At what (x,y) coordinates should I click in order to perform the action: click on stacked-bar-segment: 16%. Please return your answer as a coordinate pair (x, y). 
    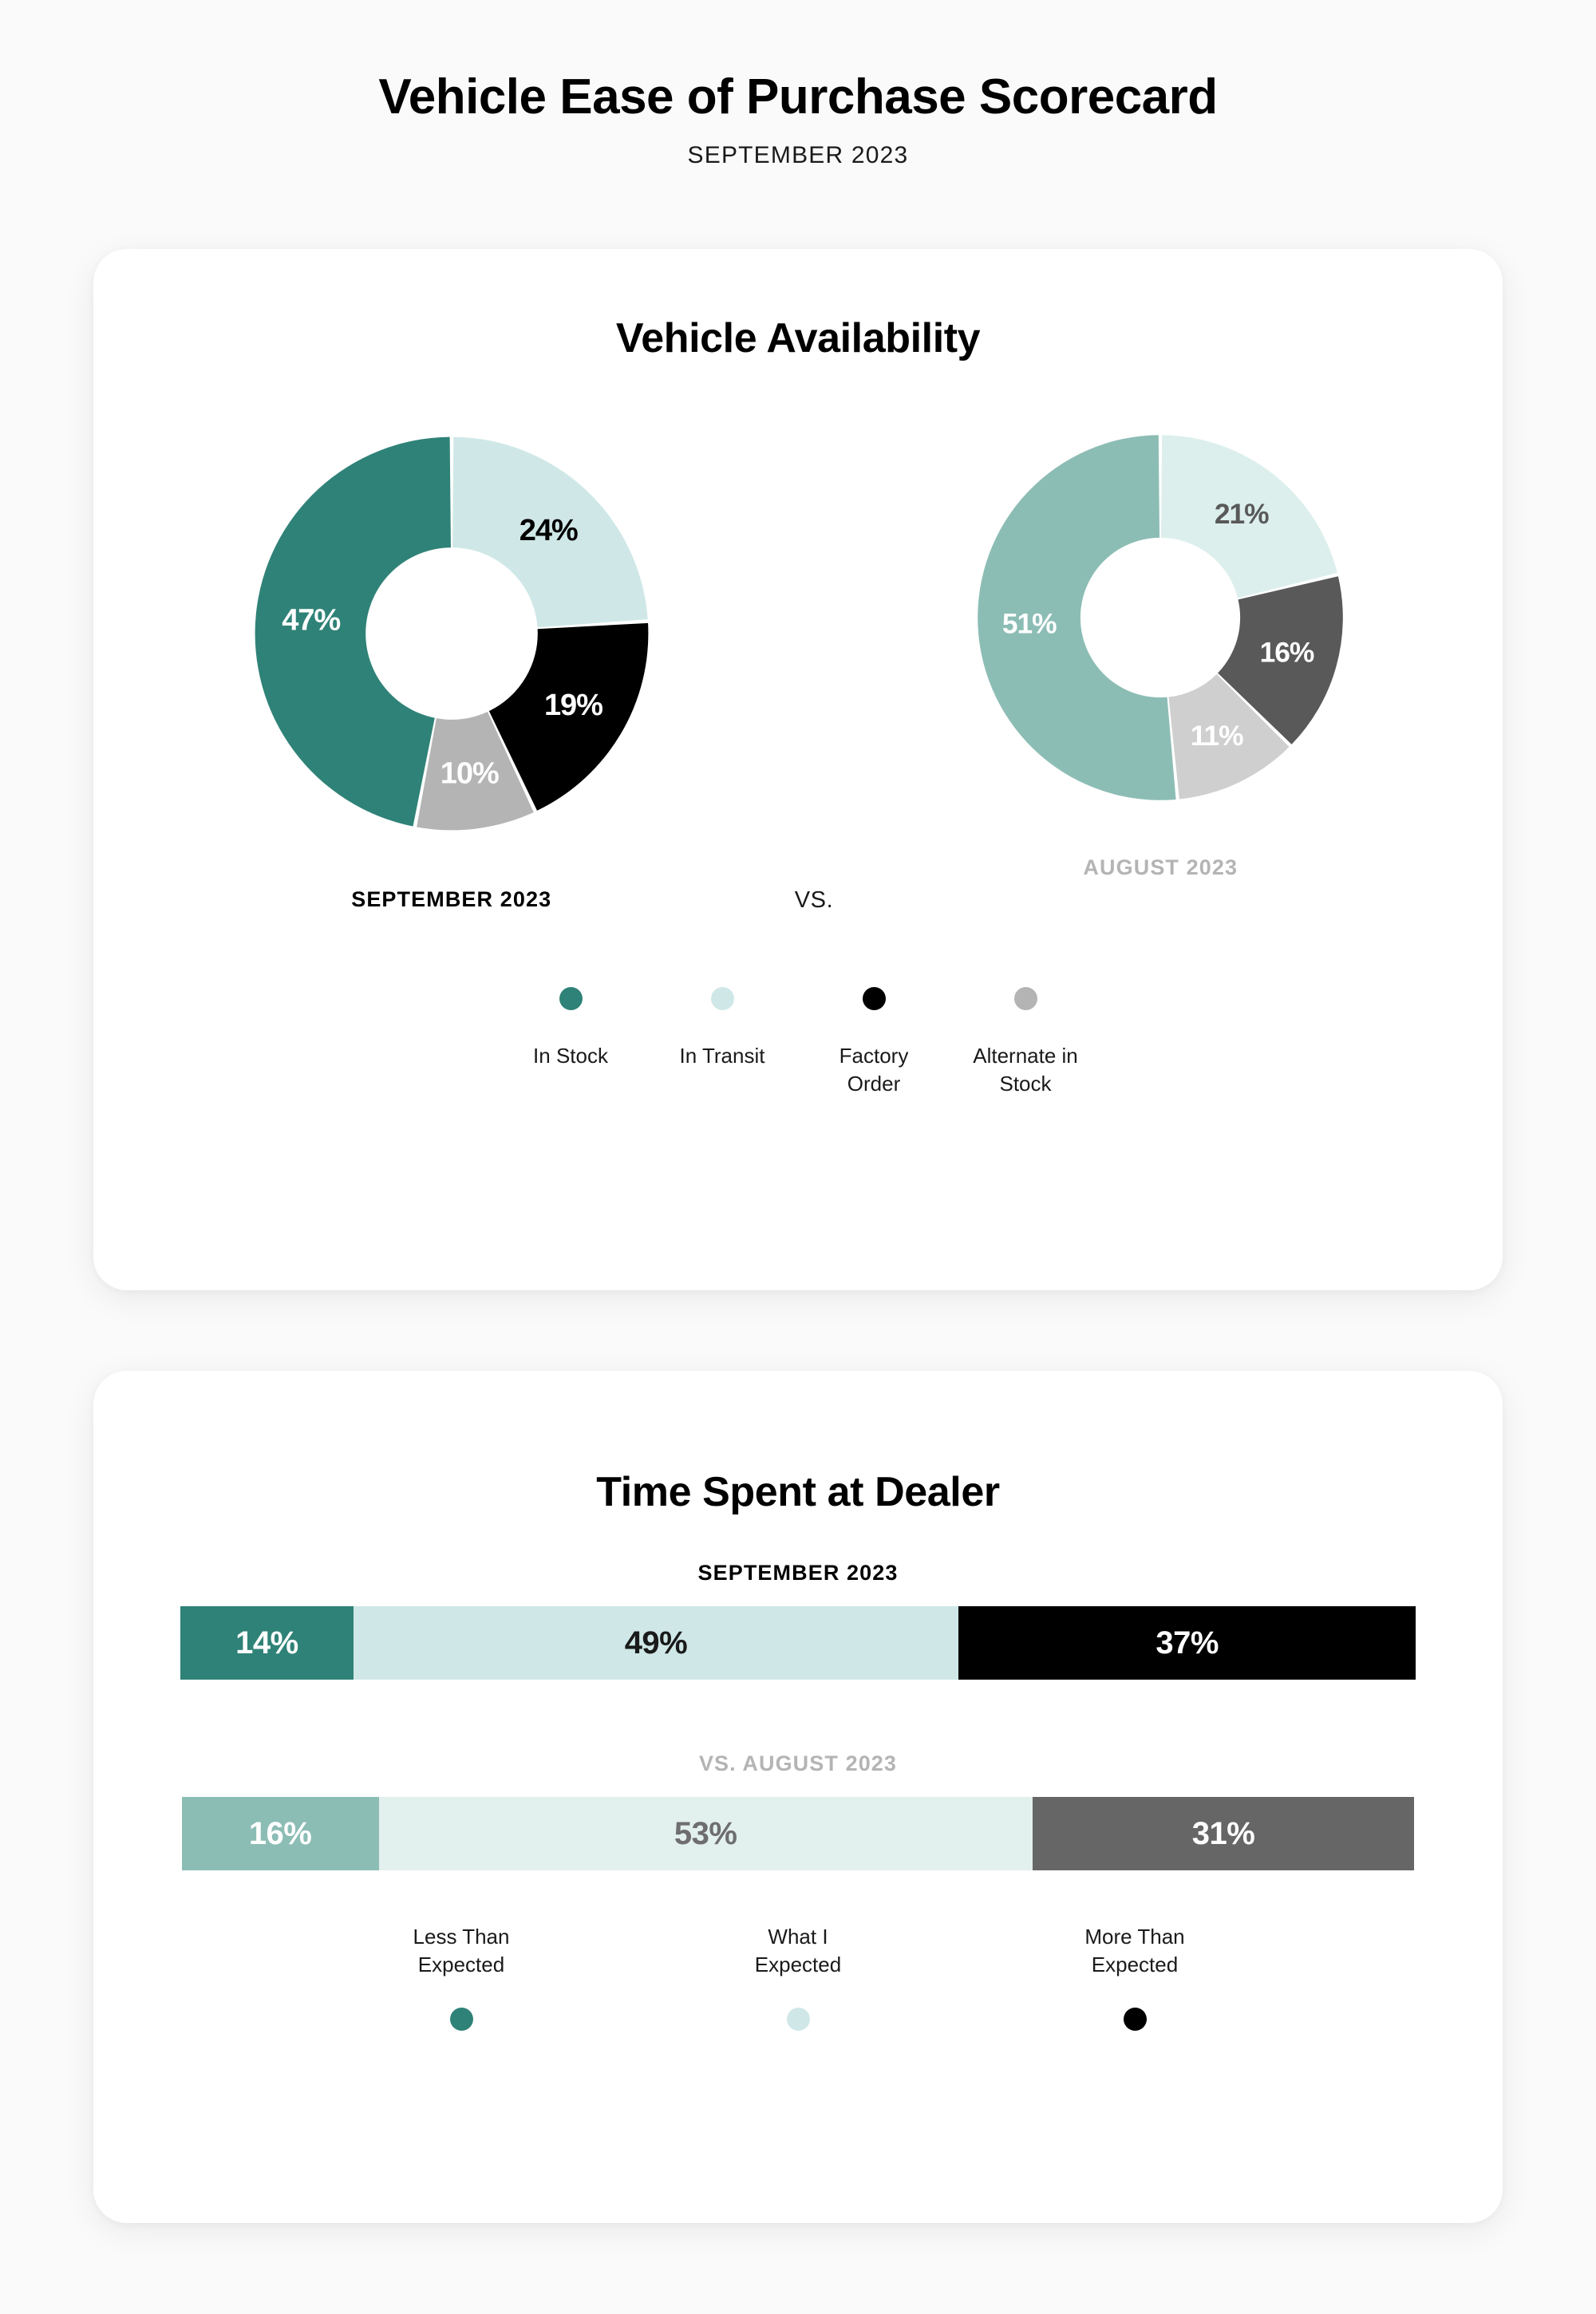
    Looking at the image, I should click on (280, 1833).